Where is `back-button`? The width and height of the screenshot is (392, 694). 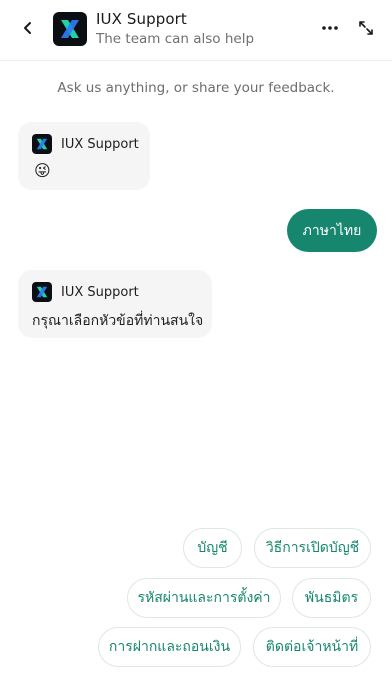 back-button is located at coordinates (28, 28).